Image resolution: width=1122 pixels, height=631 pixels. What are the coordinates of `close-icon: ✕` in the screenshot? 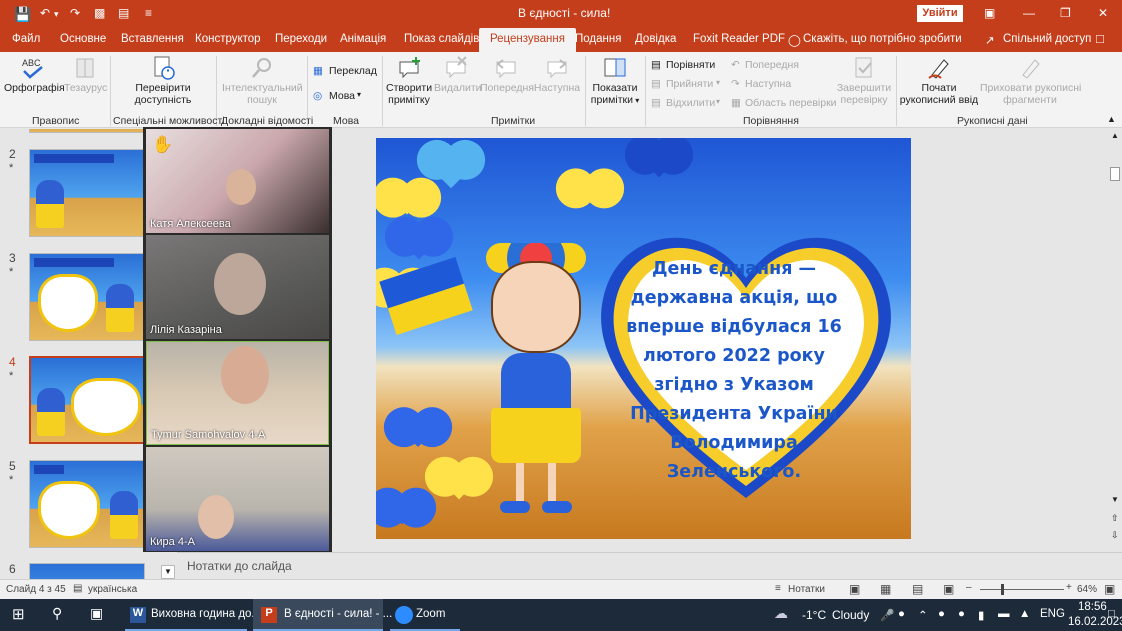 It's located at (1103, 13).